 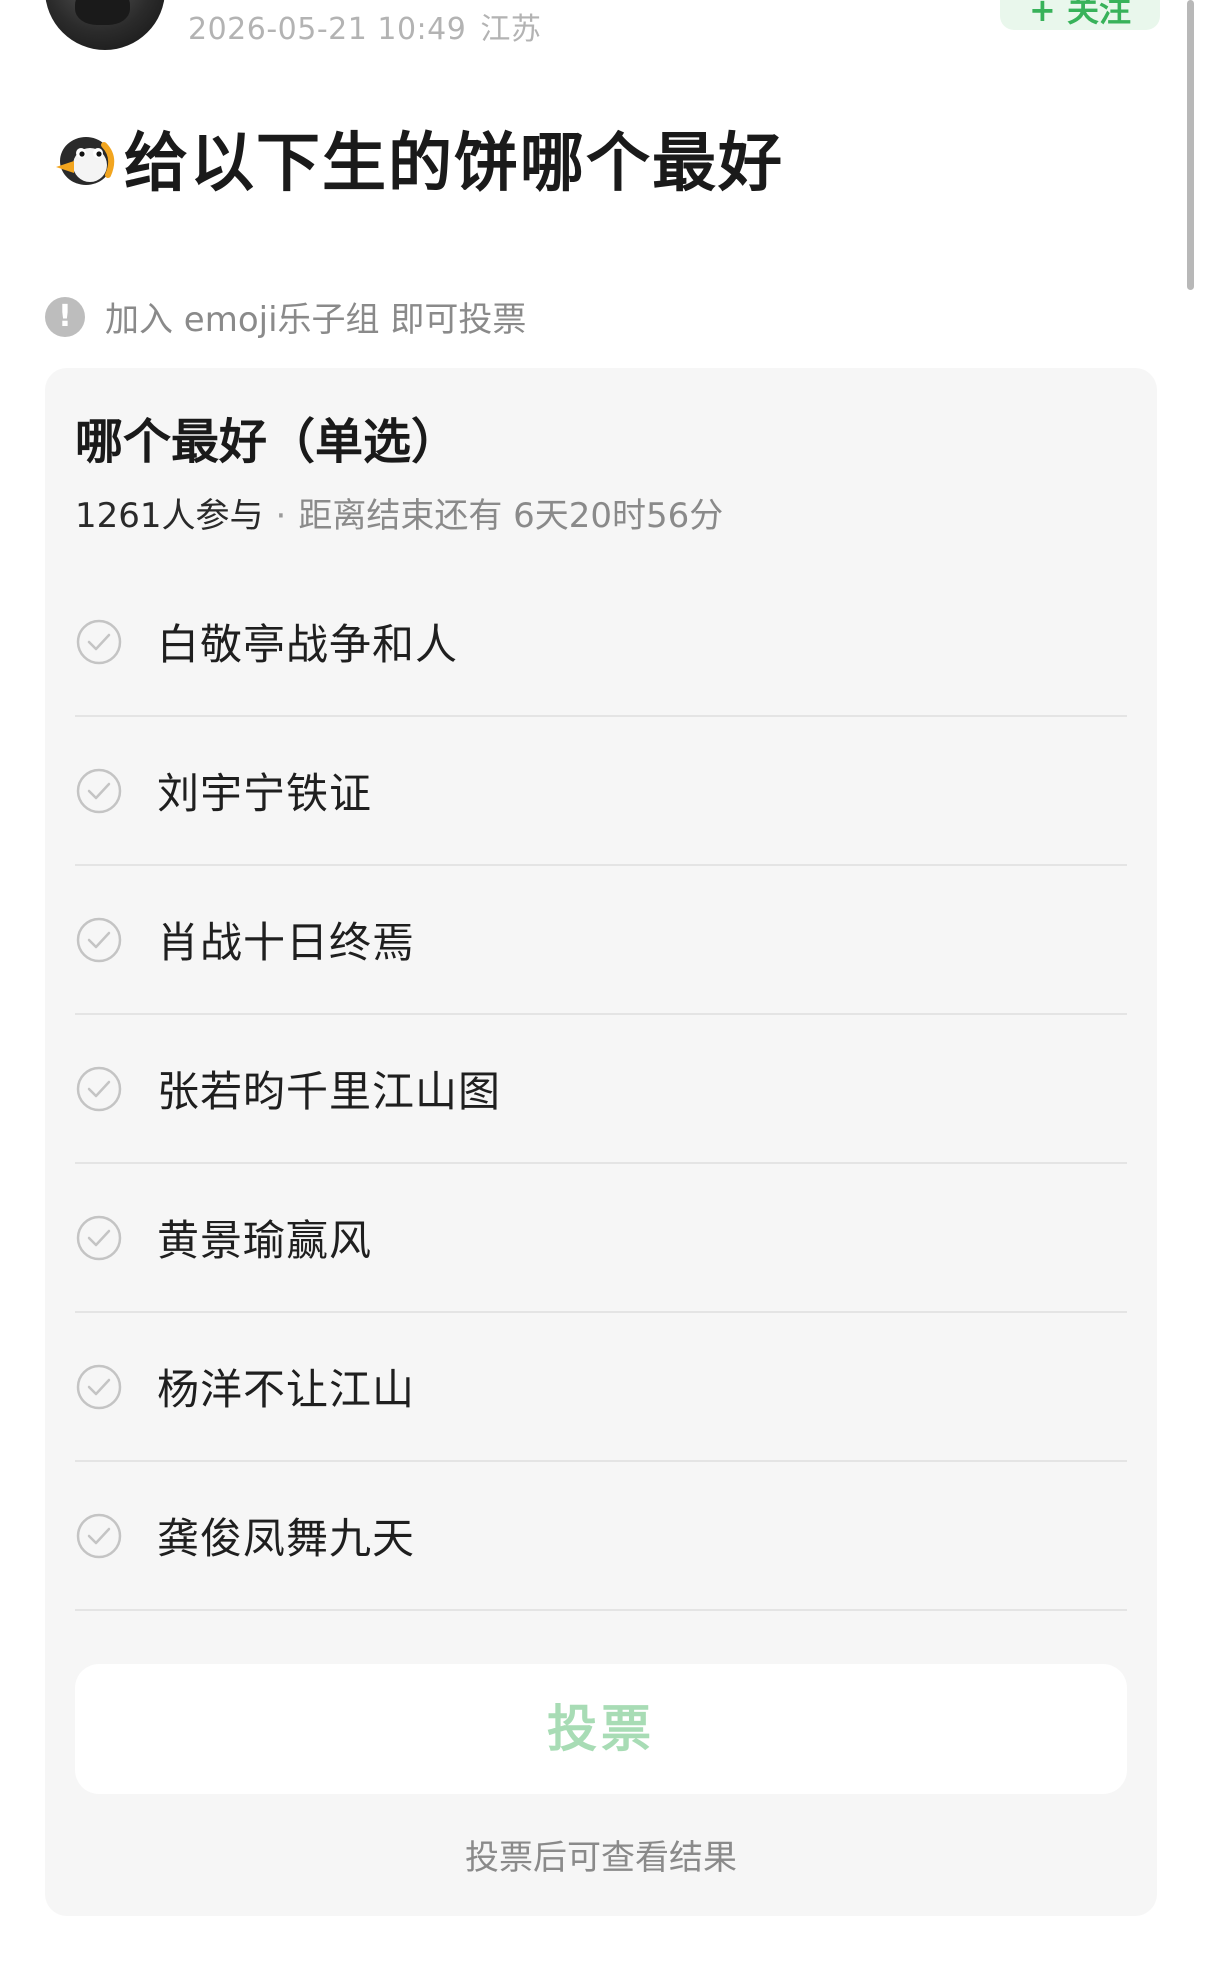 What do you see at coordinates (105, 25) in the screenshot?
I see `avatar` at bounding box center [105, 25].